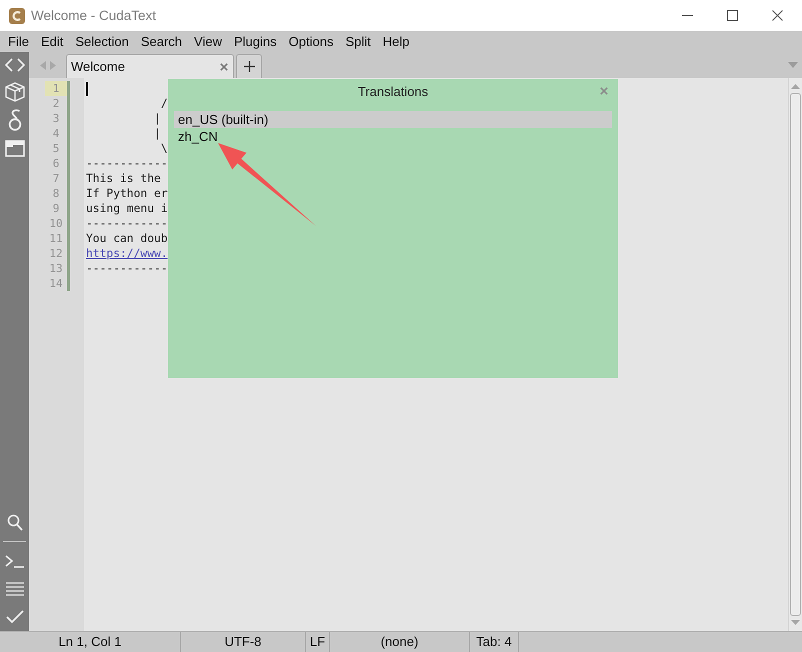  I want to click on code-line: using menu i, so click(127, 208).